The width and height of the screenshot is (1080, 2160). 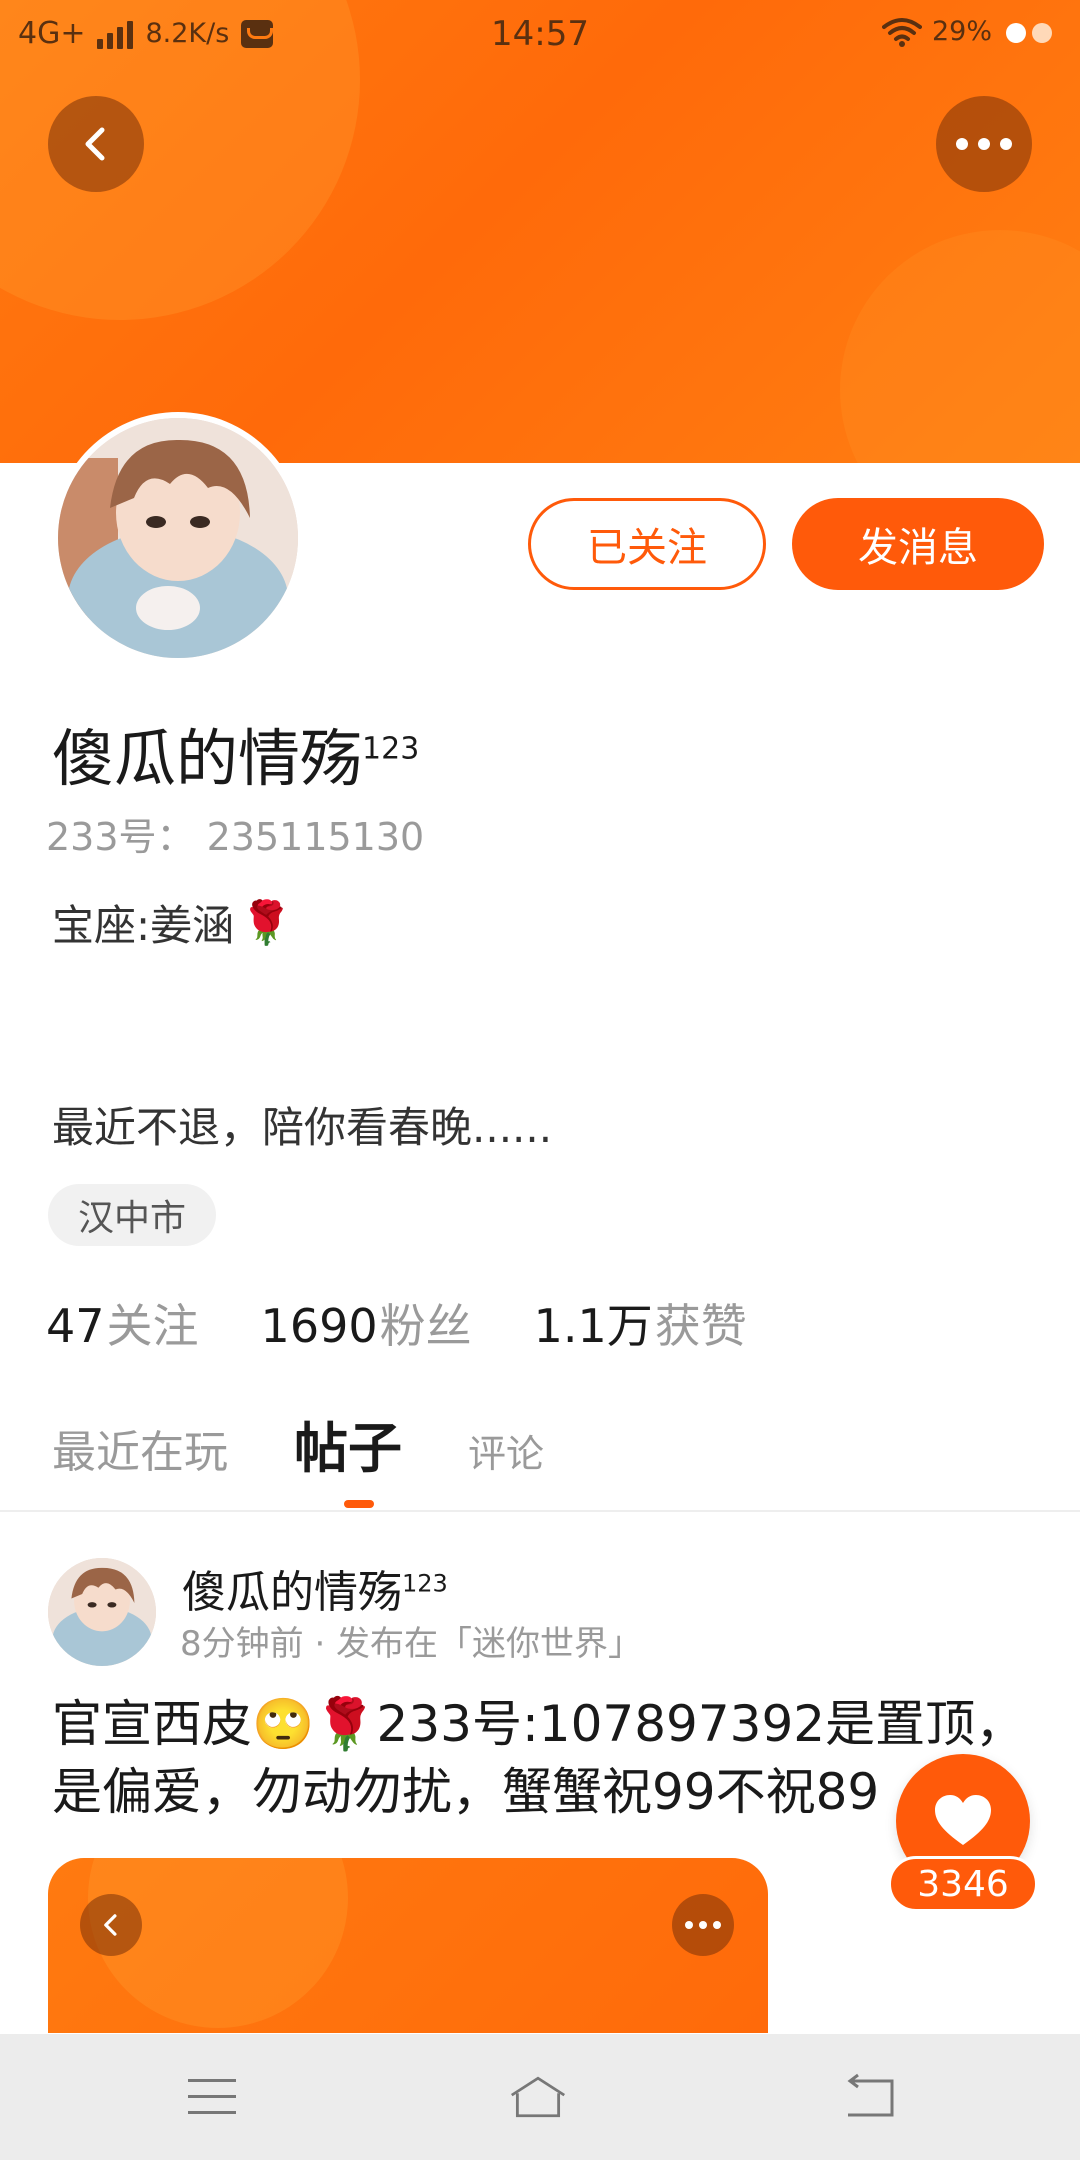 What do you see at coordinates (266, 922) in the screenshot?
I see `rose-emoji: 🌹` at bounding box center [266, 922].